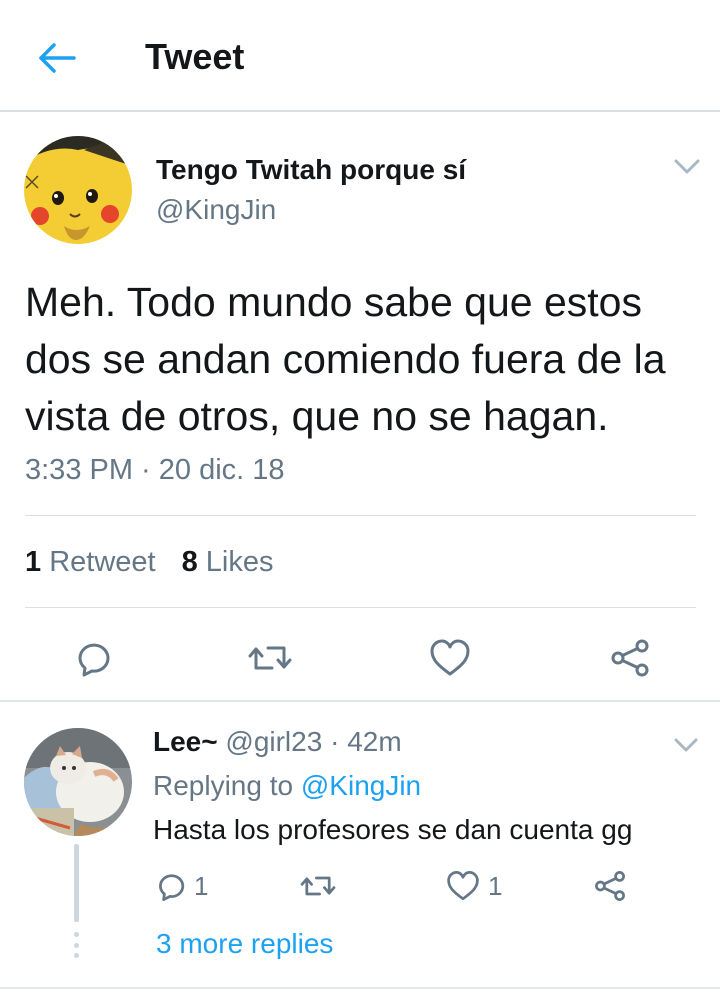  What do you see at coordinates (360, 56) in the screenshot?
I see `top-bar: Tweet` at bounding box center [360, 56].